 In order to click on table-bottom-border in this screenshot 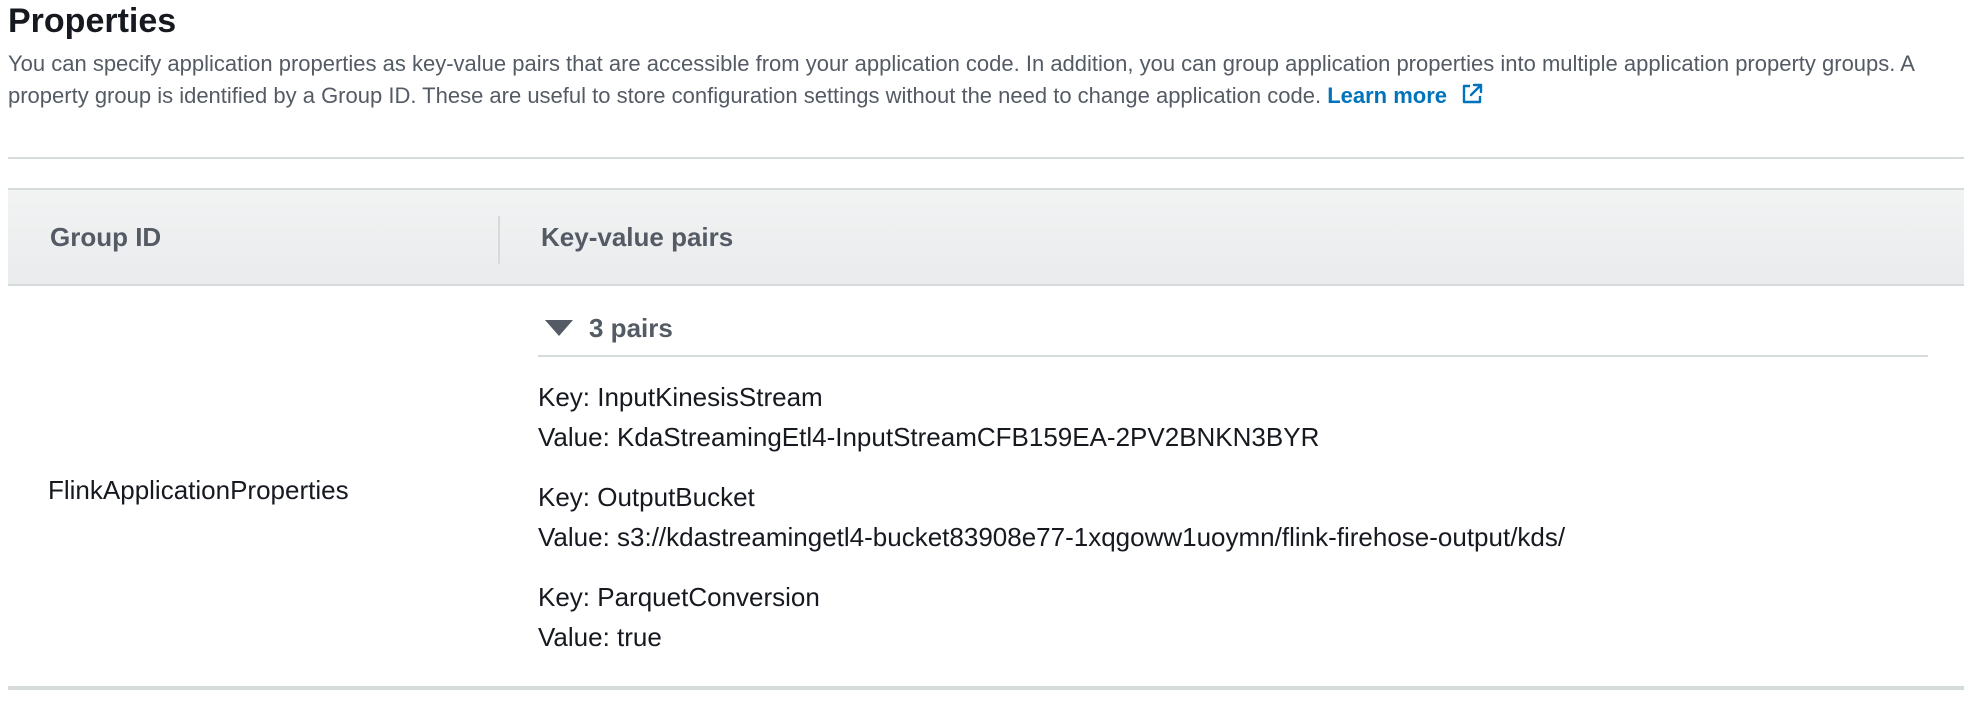, I will do `click(986, 688)`.